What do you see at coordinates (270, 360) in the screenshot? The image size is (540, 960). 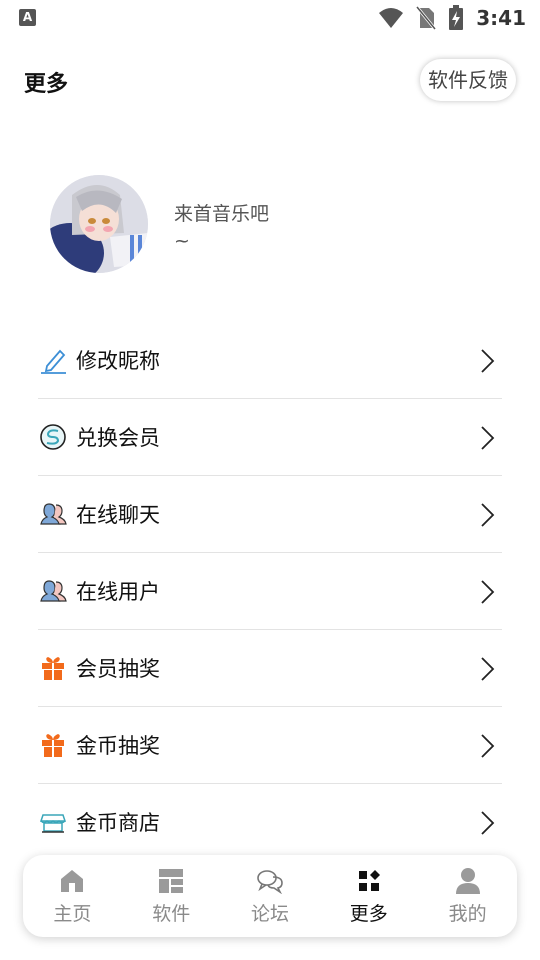 I see `menu-item-edit-nickname: 修改昵称` at bounding box center [270, 360].